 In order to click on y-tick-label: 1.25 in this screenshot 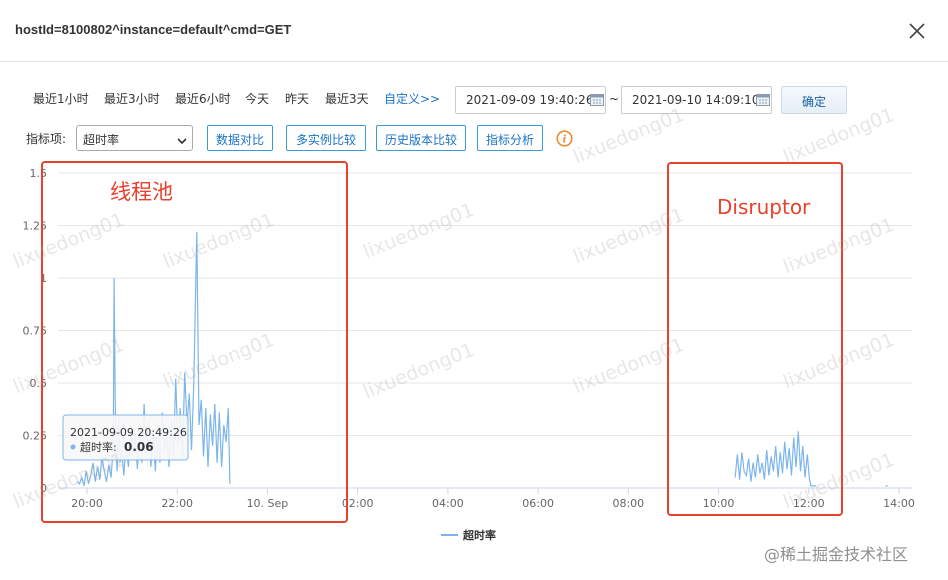, I will do `click(35, 226)`.